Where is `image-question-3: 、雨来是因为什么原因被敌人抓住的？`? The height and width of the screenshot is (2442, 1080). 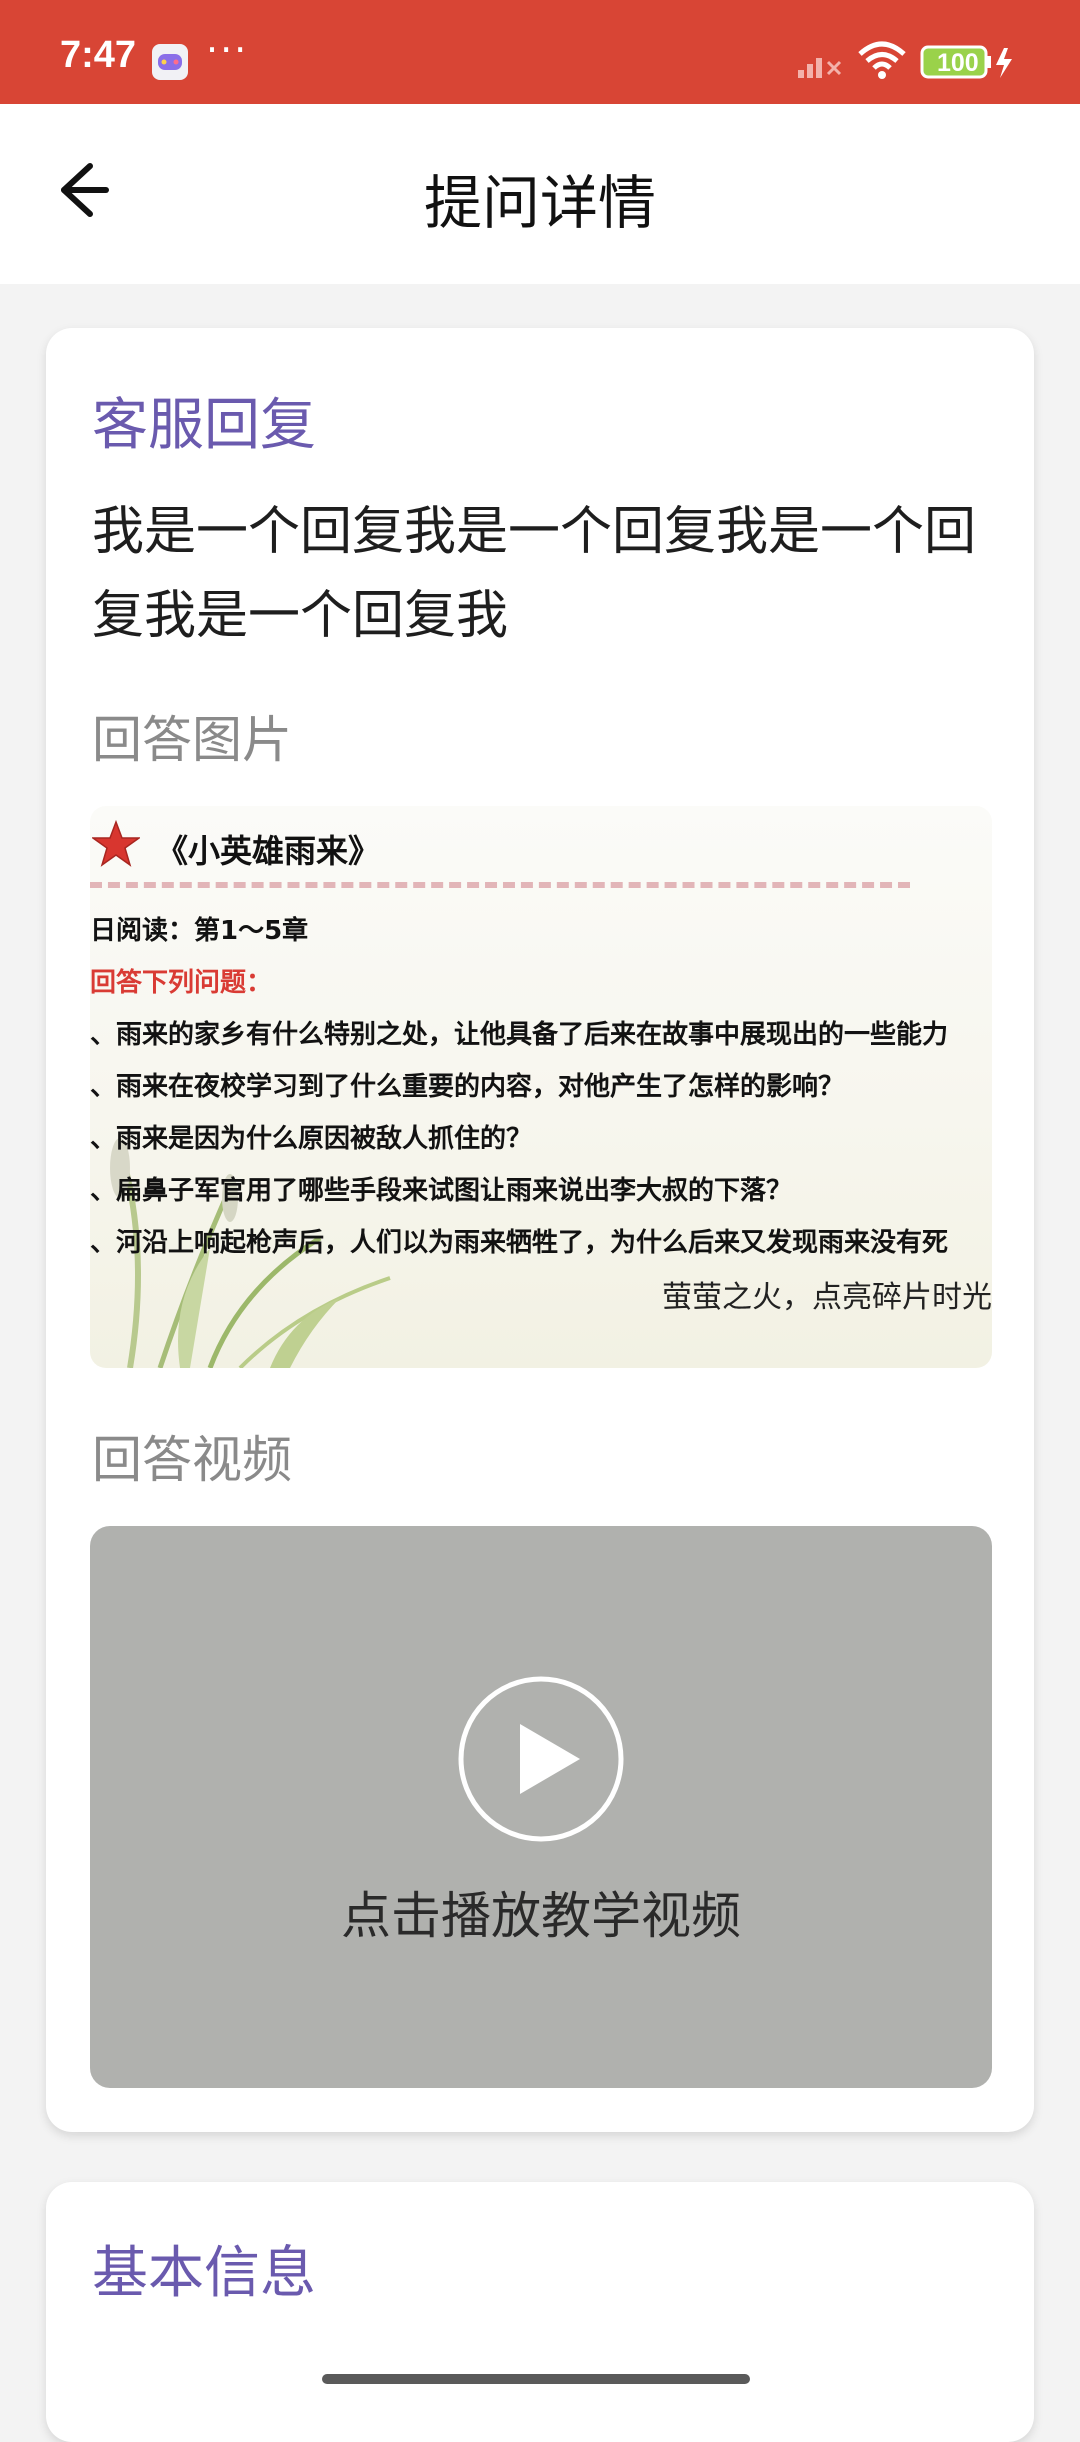
image-question-3: 、雨来是因为什么原因被敌人抓住的？ is located at coordinates (311, 1139).